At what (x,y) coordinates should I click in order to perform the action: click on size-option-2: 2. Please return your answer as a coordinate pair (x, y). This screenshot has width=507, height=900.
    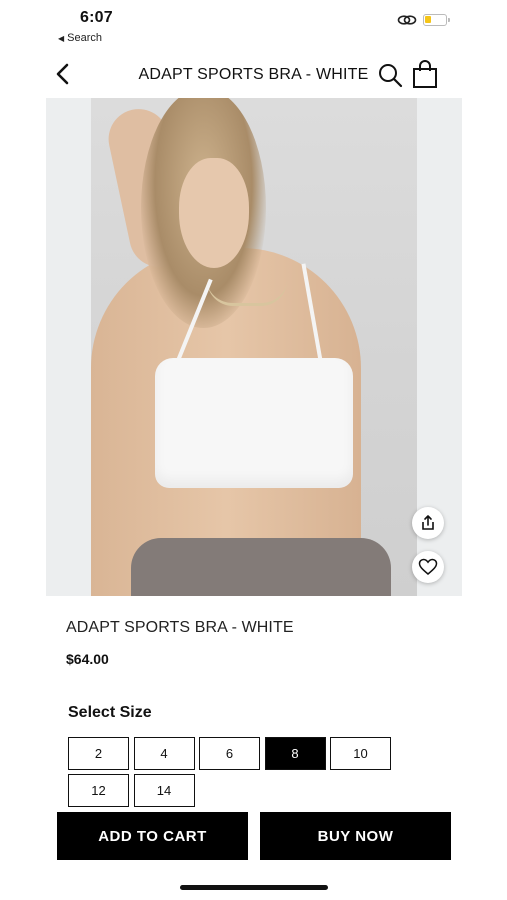
    Looking at the image, I should click on (98, 753).